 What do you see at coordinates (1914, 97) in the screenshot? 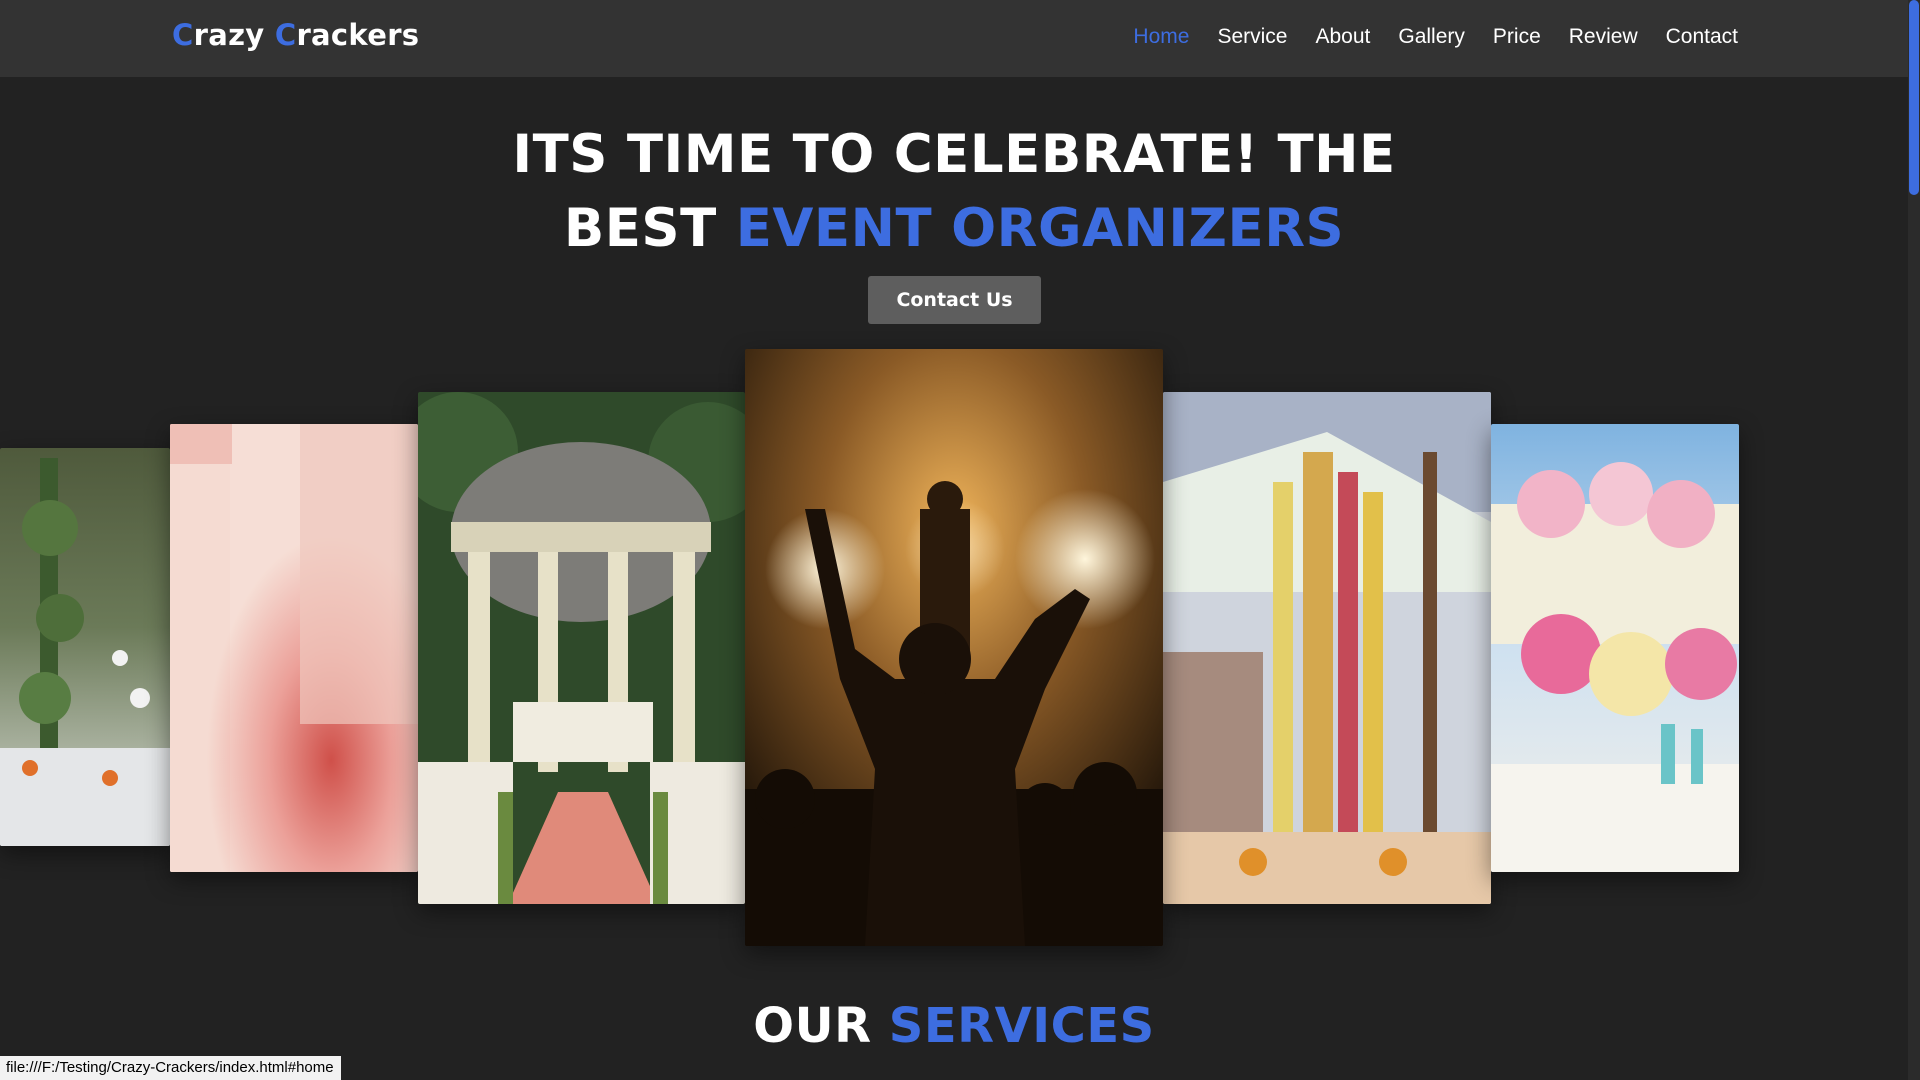
I see `scrollbar-thumb` at bounding box center [1914, 97].